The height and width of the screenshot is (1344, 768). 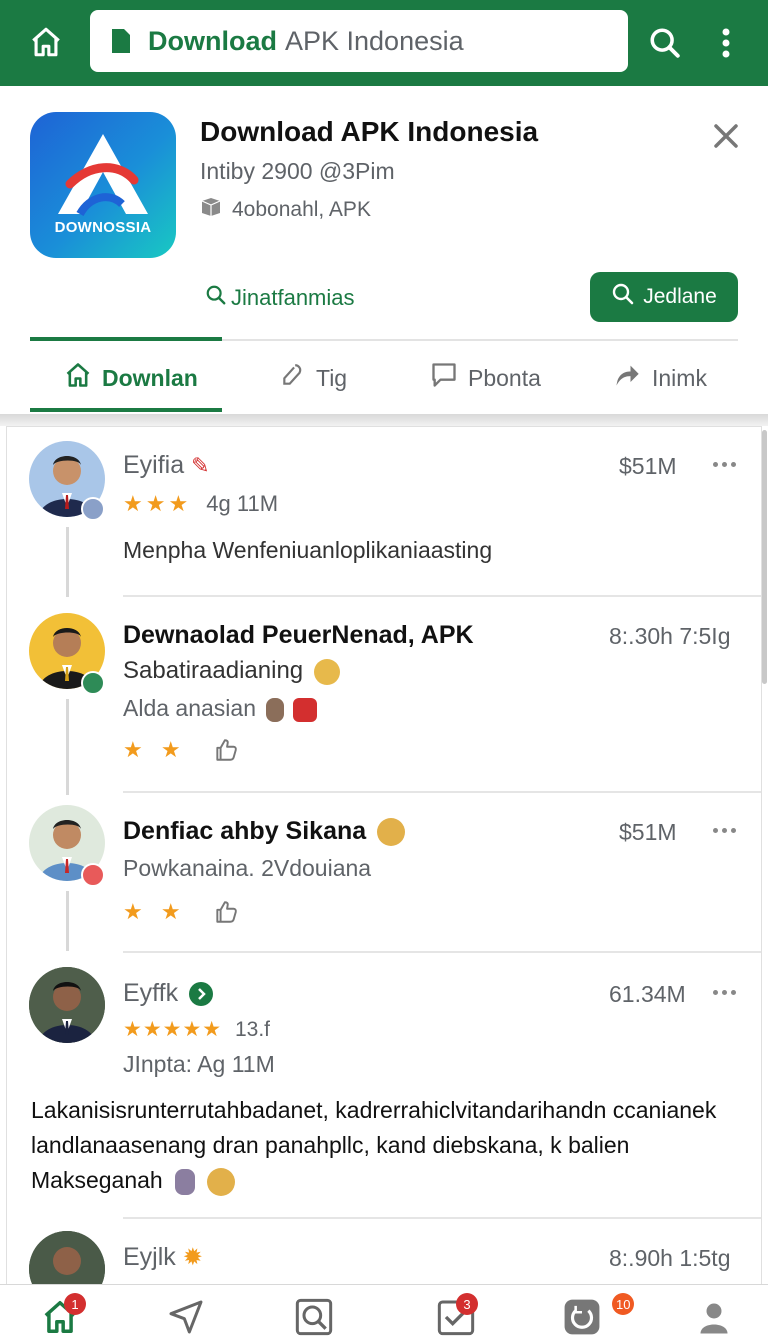 I want to click on nav-profile, so click(x=714, y=1317).